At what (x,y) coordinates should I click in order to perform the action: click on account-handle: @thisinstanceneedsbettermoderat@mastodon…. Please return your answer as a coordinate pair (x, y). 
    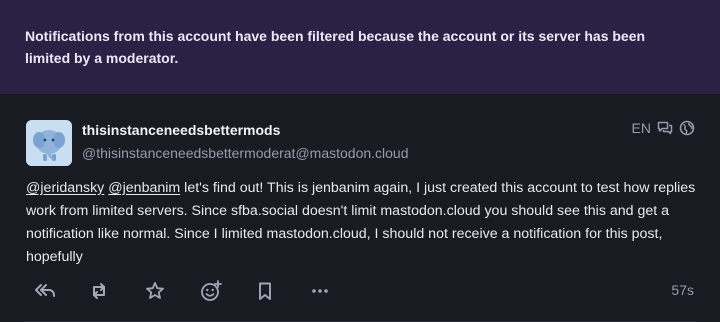
    Looking at the image, I should click on (245, 153).